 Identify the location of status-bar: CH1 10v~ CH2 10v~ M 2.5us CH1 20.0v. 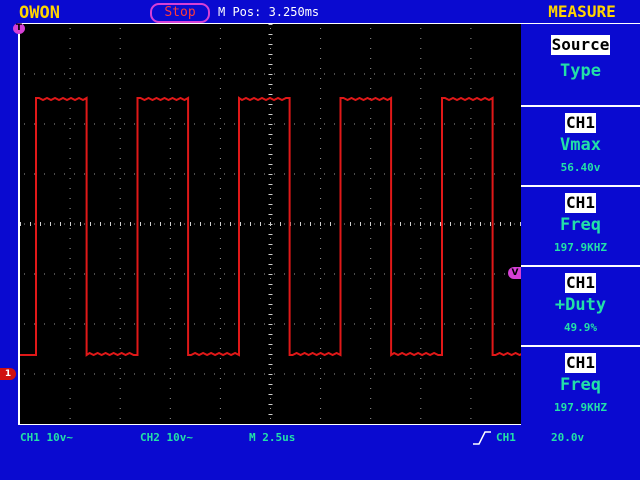
(320, 452).